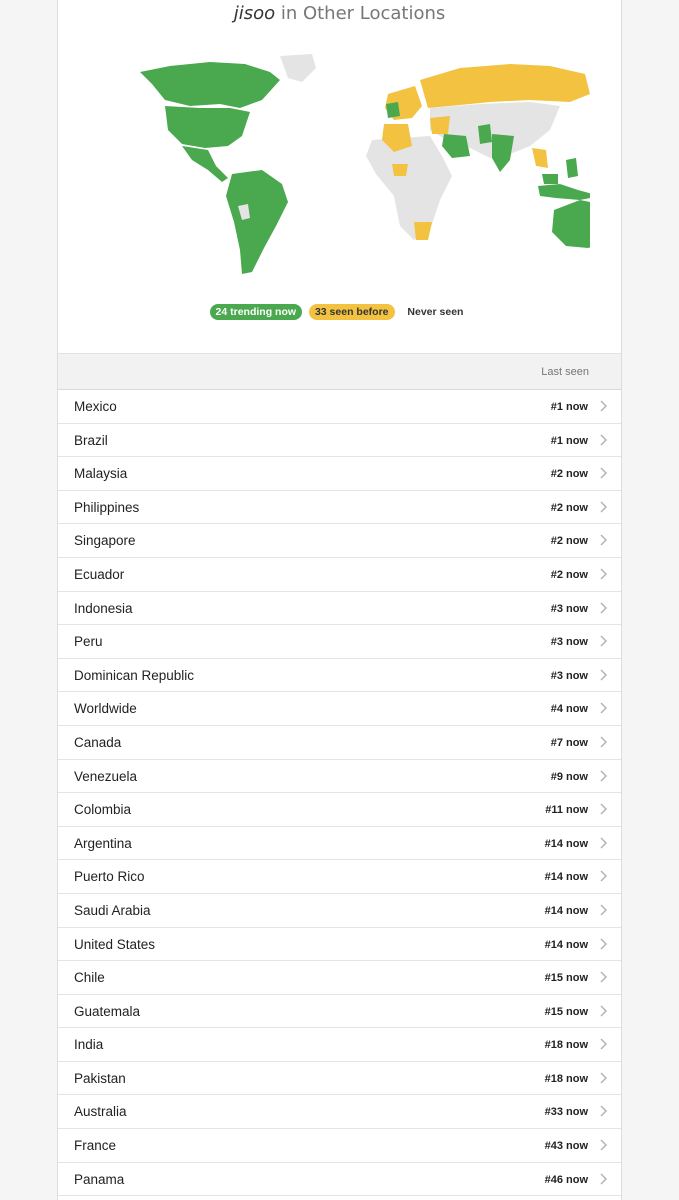  What do you see at coordinates (205, 164) in the screenshot?
I see `region-mexico` at bounding box center [205, 164].